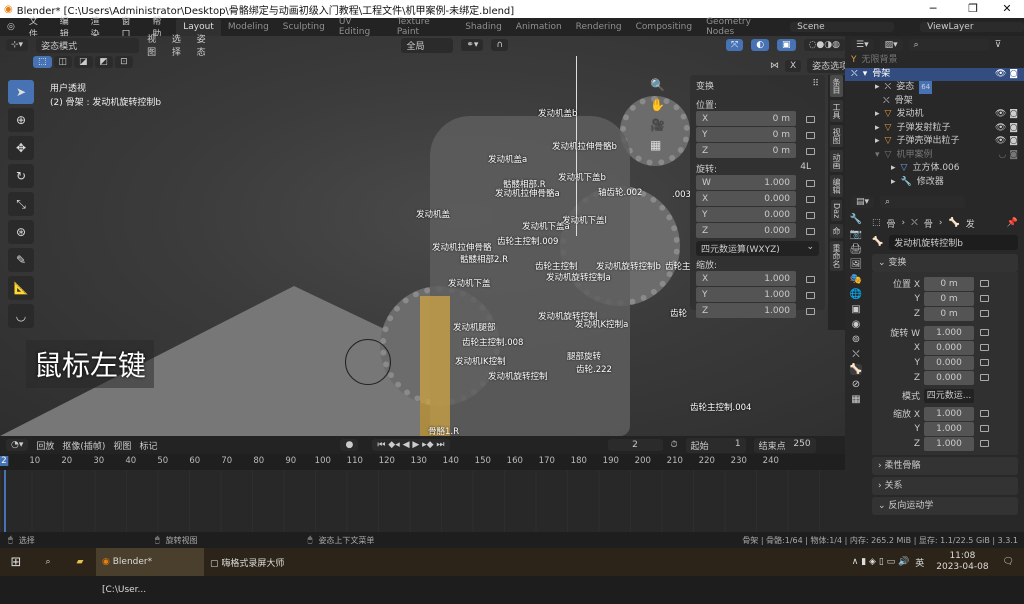  Describe the element at coordinates (17, 445) in the screenshot. I see `timeline-editor-icon: ◔▾` at that location.